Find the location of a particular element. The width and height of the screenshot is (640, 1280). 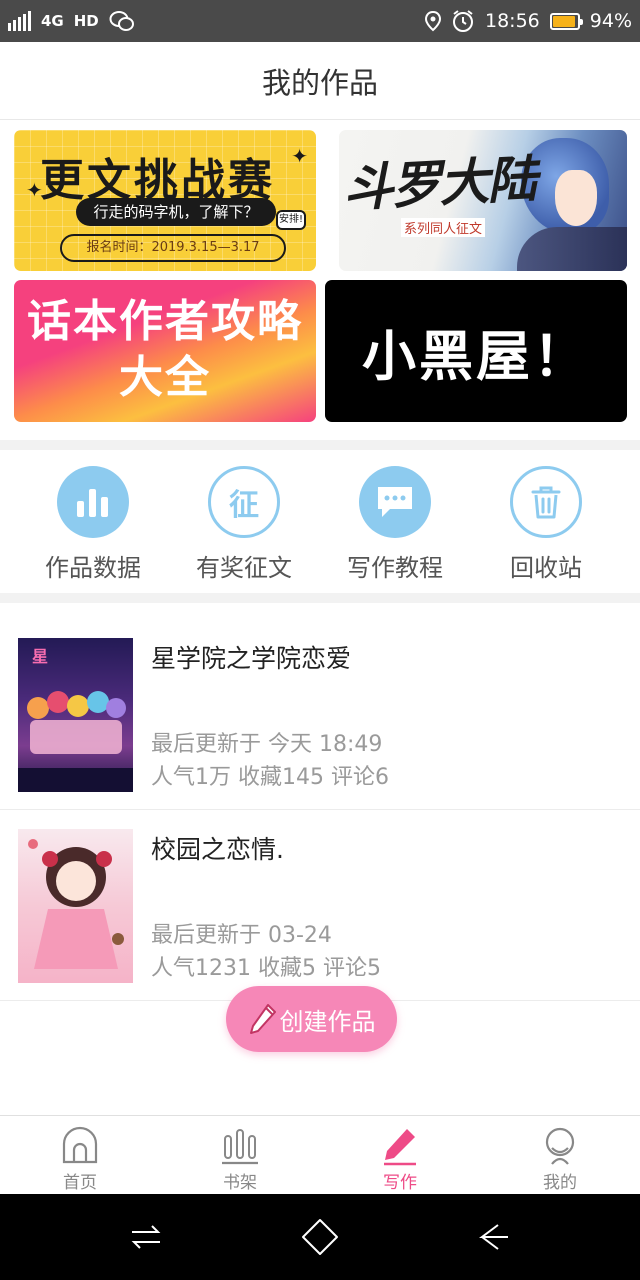

header: 我的作品 is located at coordinates (320, 81).